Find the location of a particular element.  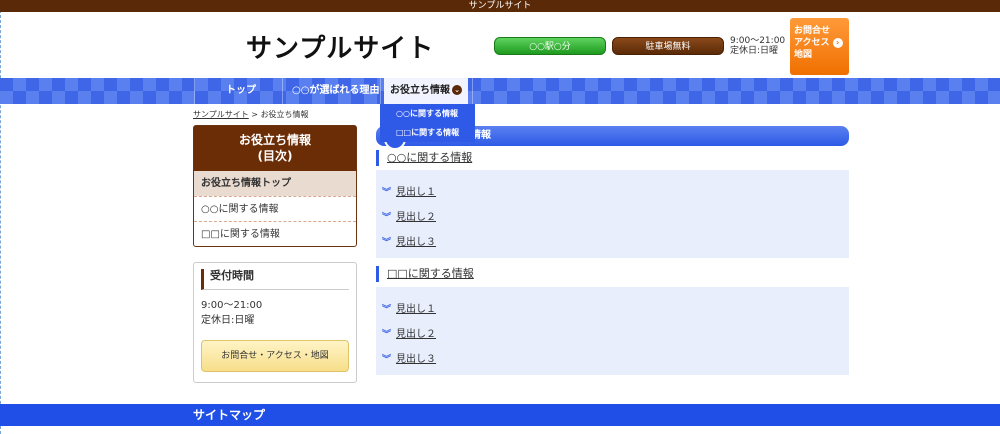

sitemap-footer: サイトマップ is located at coordinates (500, 415).